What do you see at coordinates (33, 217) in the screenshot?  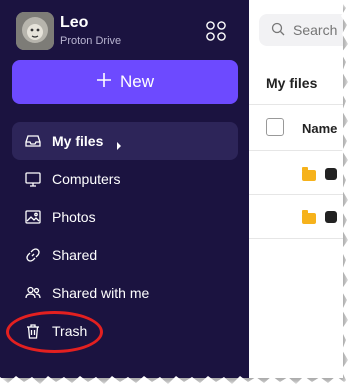 I see `image-icon` at bounding box center [33, 217].